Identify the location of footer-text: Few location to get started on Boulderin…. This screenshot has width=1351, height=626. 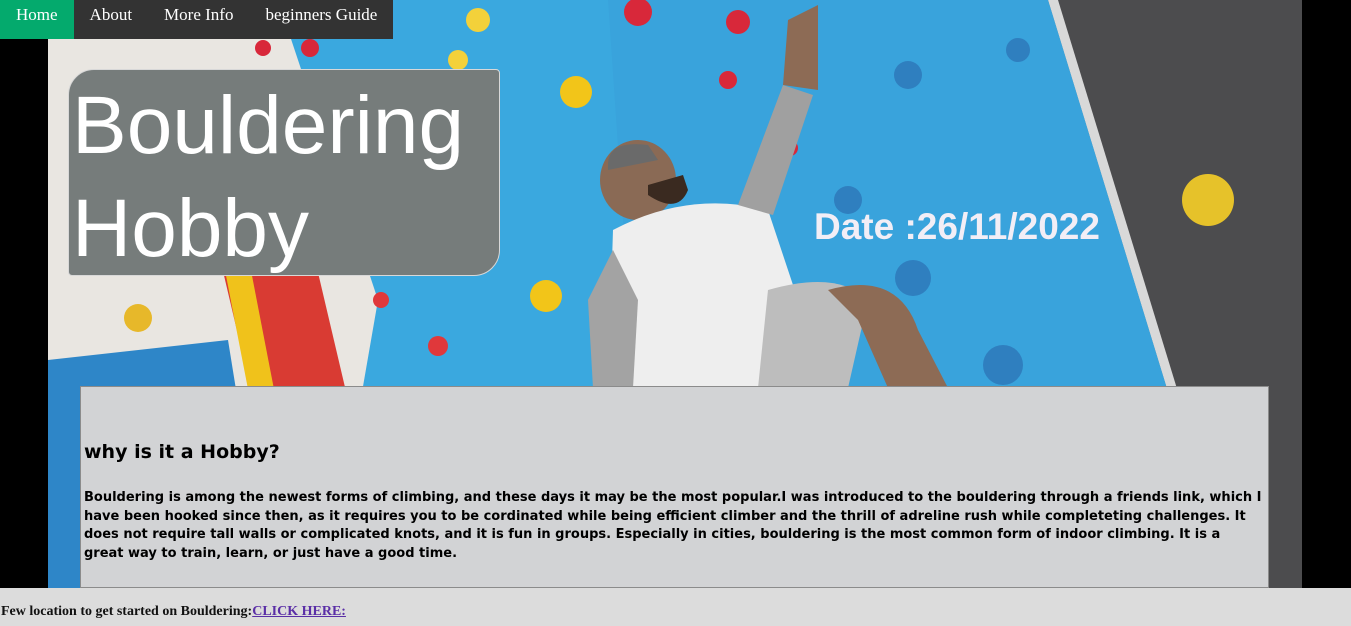
(173, 612).